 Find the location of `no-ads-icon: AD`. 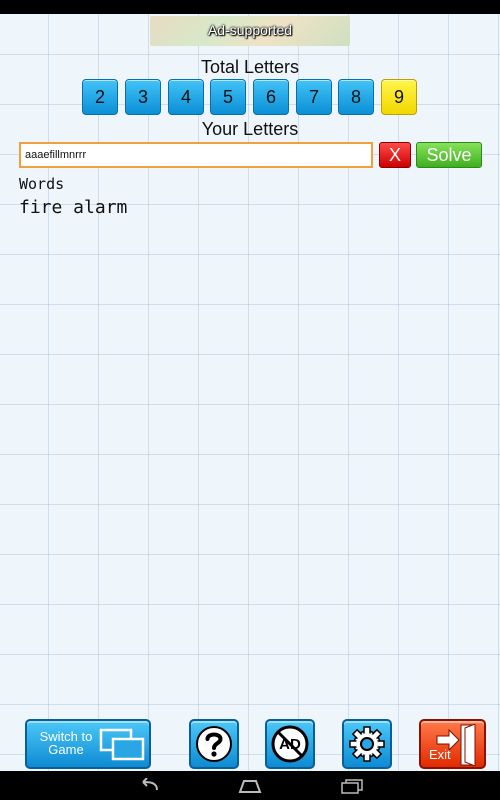

no-ads-icon: AD is located at coordinates (290, 744).